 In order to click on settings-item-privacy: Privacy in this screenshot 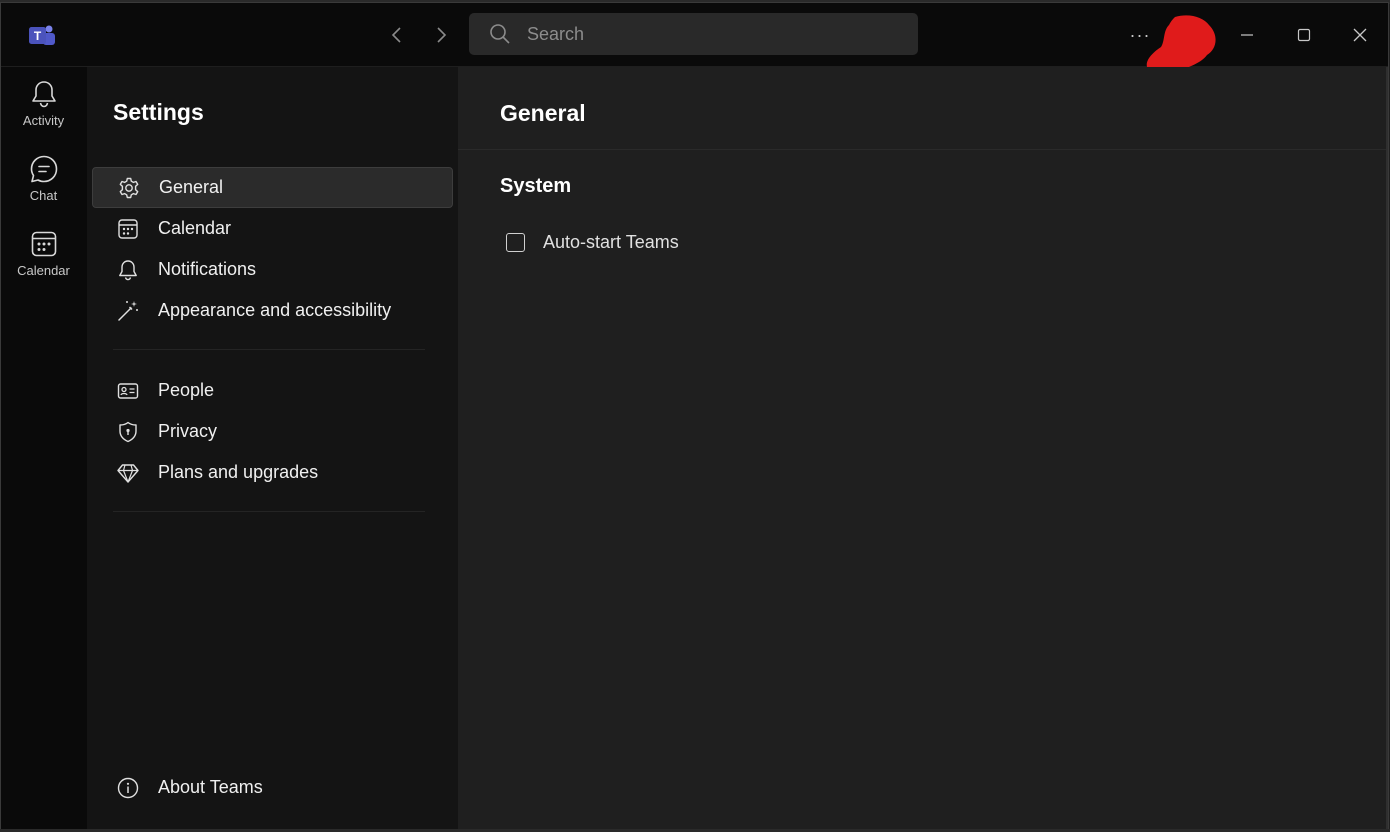, I will do `click(272, 431)`.